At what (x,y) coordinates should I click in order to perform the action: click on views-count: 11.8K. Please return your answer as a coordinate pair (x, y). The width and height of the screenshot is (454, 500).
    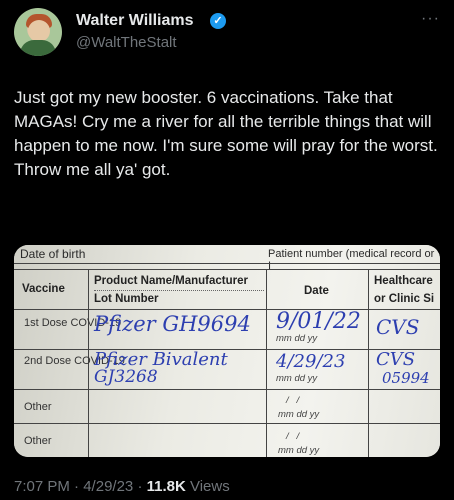
    Looking at the image, I should click on (166, 486).